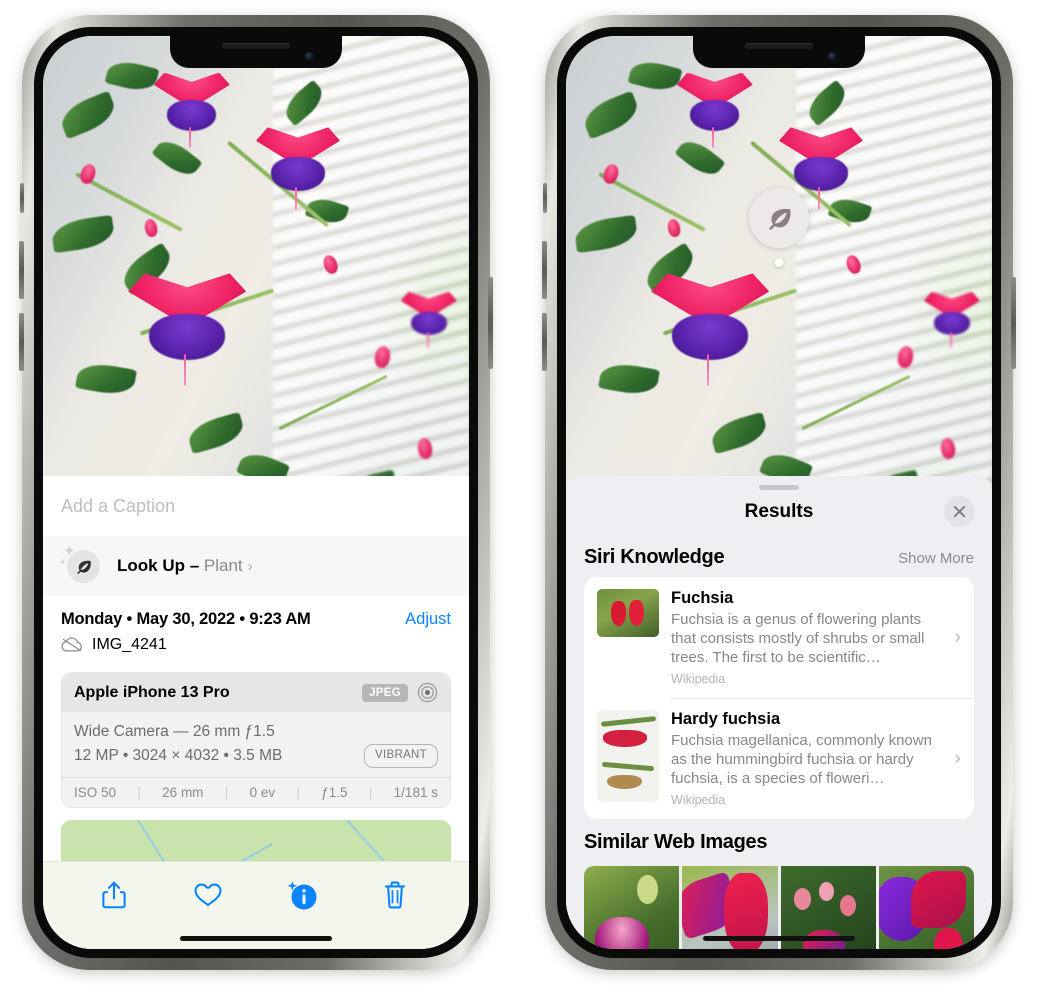 This screenshot has width=1055, height=985. I want to click on info-sparkle-icon, so click(302, 895).